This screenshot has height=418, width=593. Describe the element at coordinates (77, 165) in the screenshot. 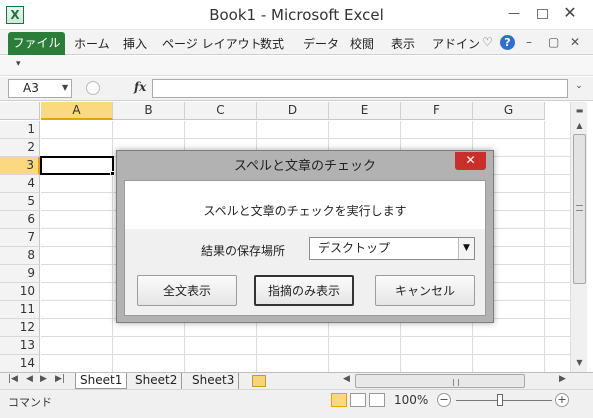

I see `active-cell` at that location.